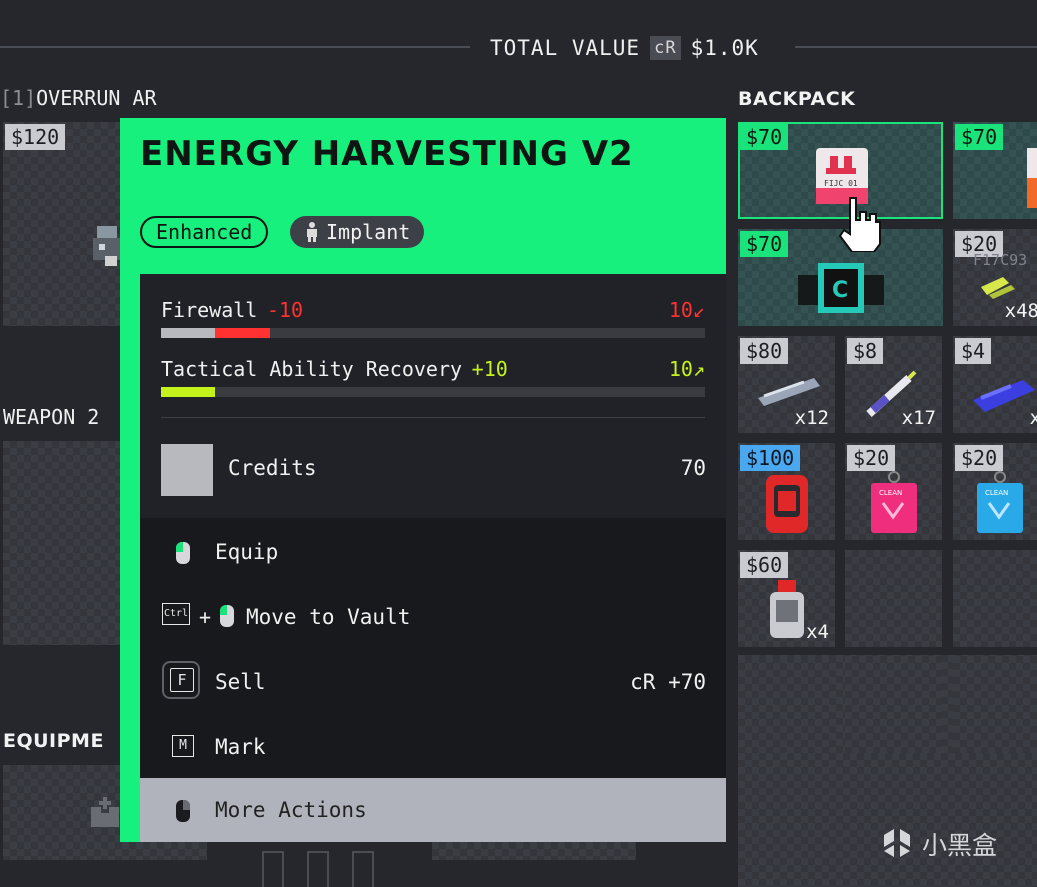 This screenshot has width=1037, height=887. What do you see at coordinates (817, 632) in the screenshot?
I see `item-qty: x4` at bounding box center [817, 632].